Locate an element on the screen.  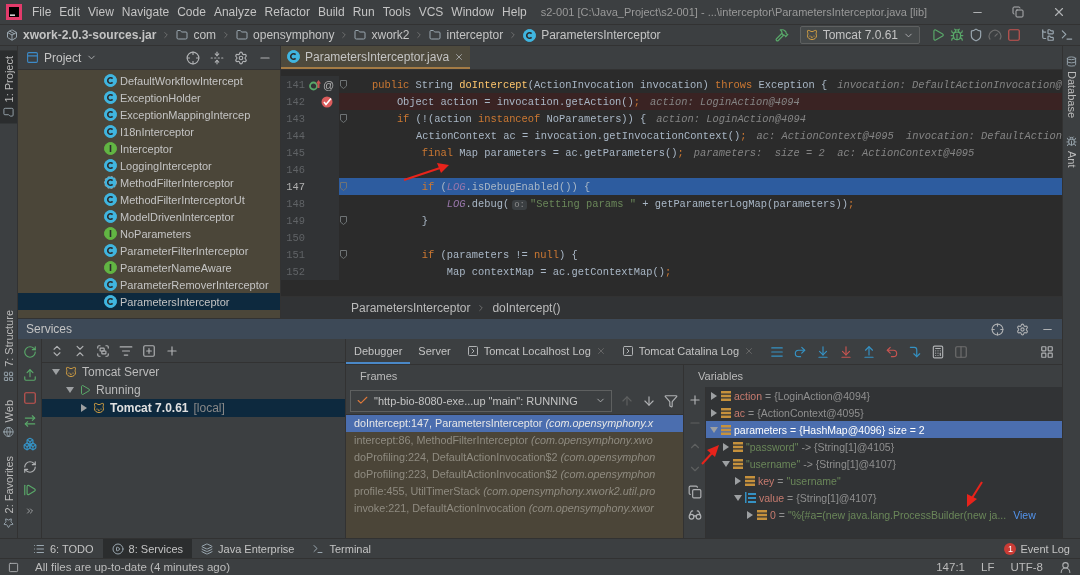
menu-item: View is located at coordinates (101, 12).